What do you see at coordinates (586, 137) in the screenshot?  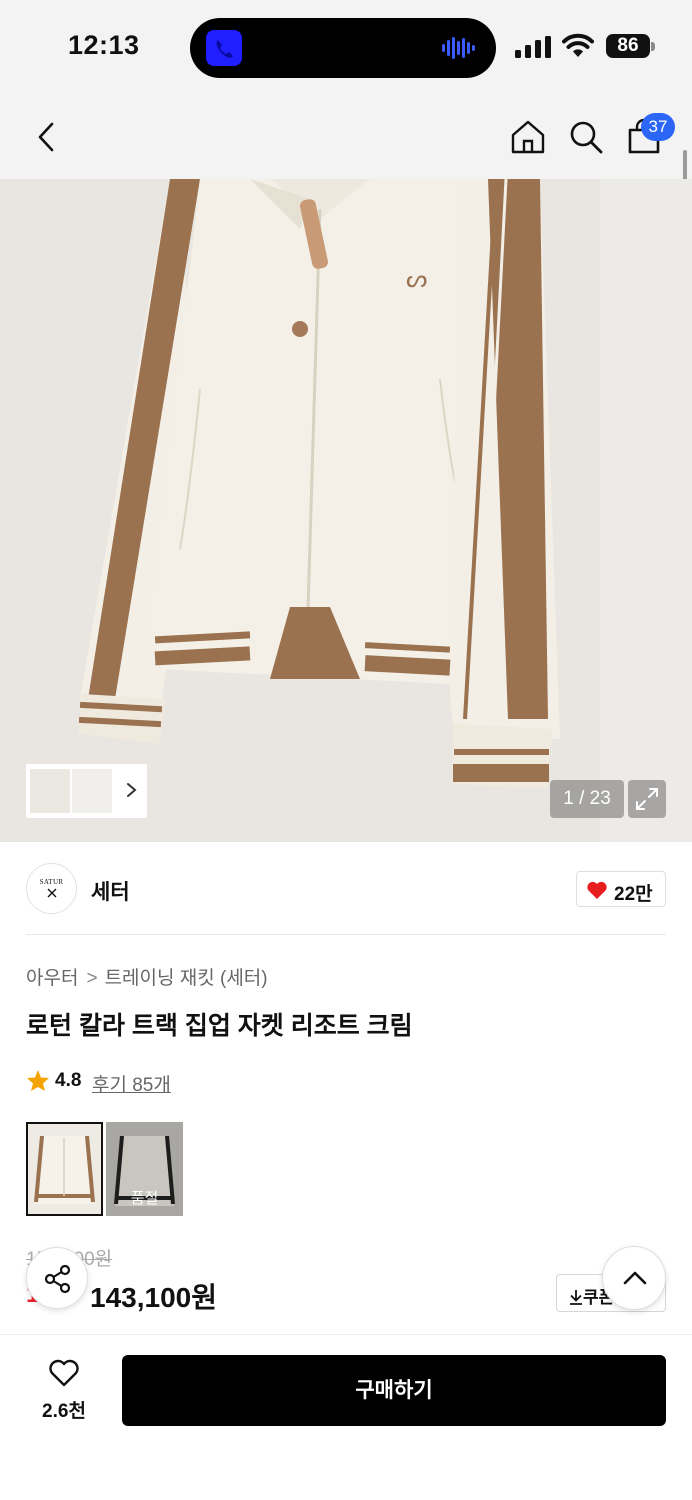 I see `search-icon` at bounding box center [586, 137].